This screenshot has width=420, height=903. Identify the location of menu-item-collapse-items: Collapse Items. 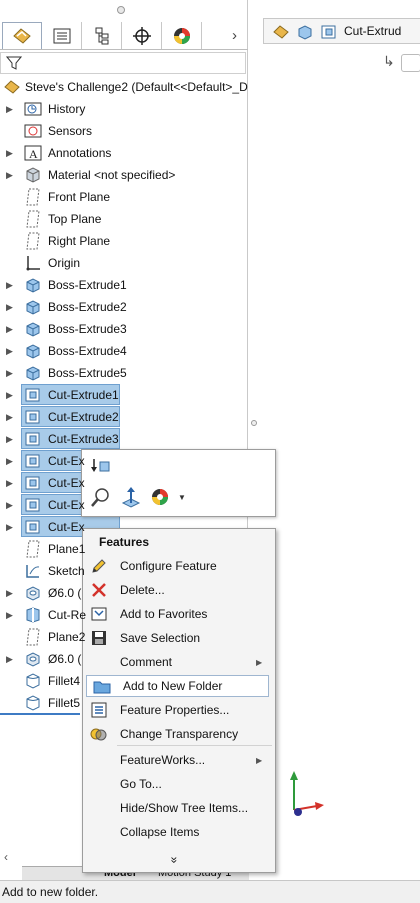
(179, 832).